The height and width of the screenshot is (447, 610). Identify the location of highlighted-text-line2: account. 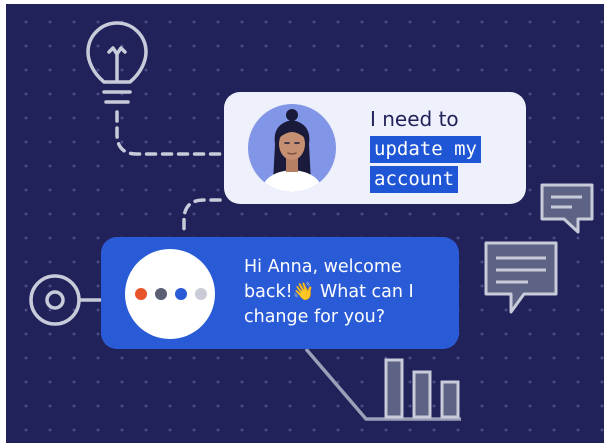
(414, 179).